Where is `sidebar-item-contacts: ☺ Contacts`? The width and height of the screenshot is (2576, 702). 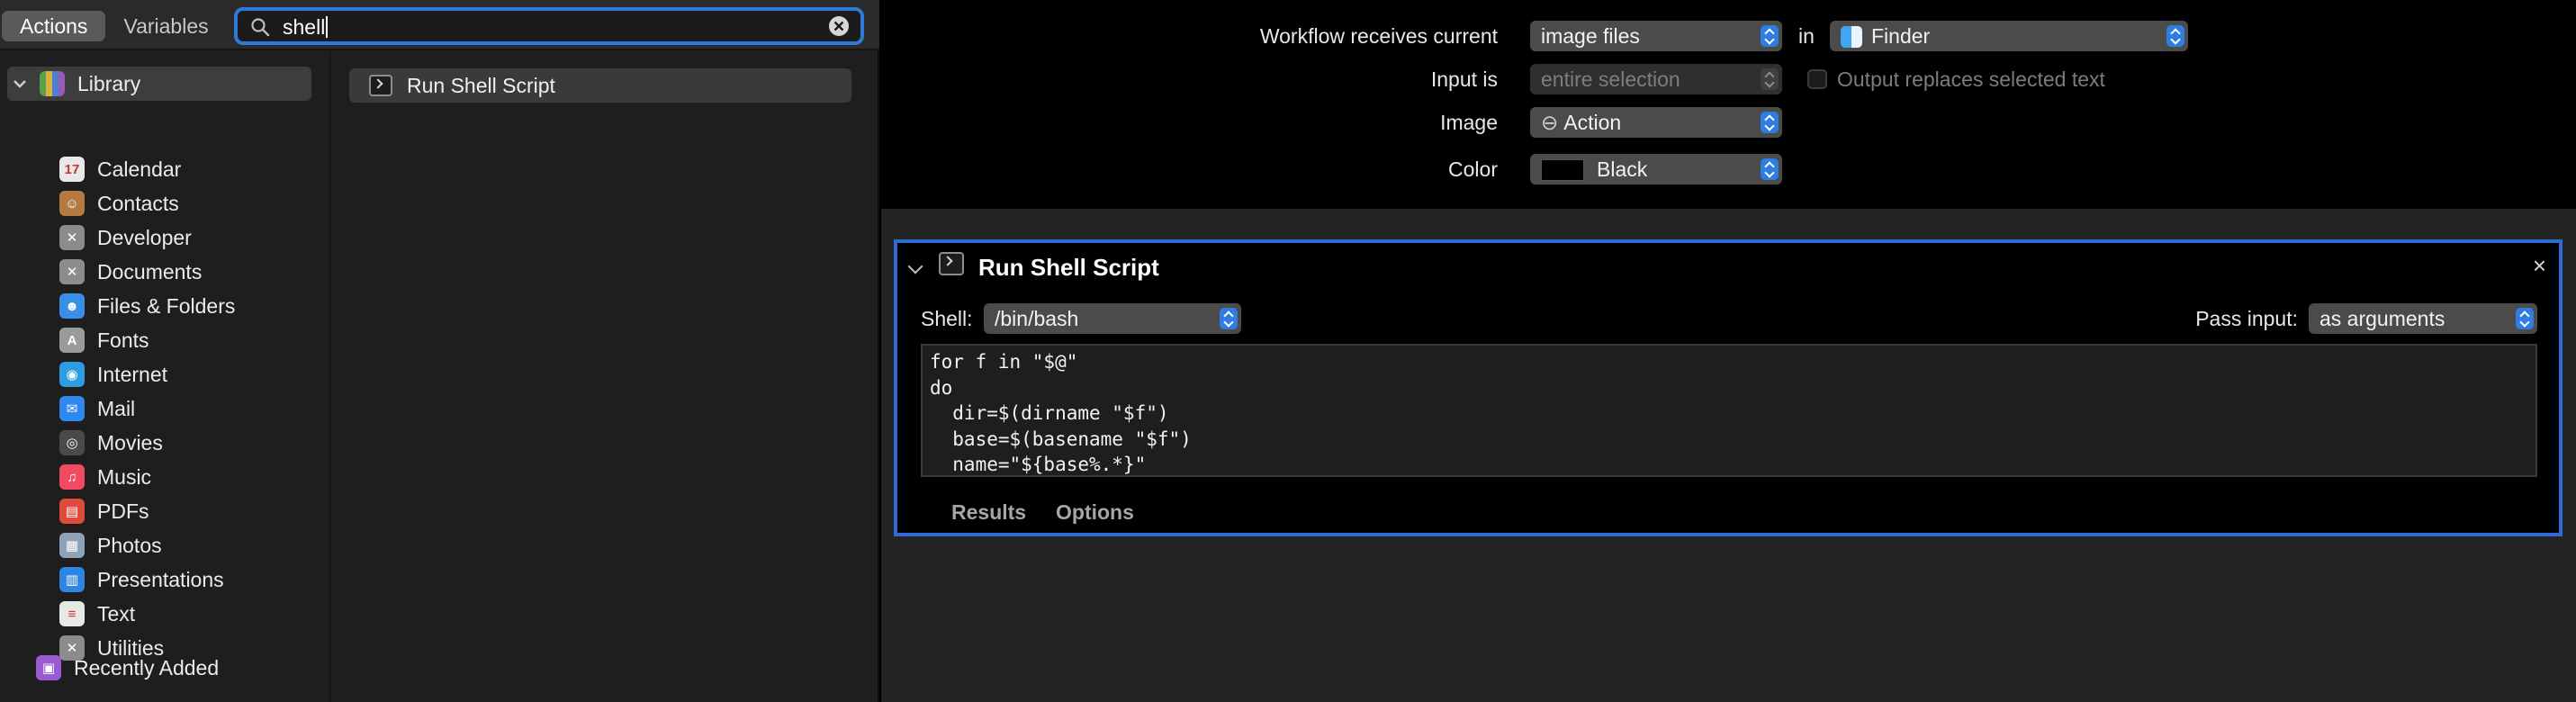
sidebar-item-contacts: ☺ Contacts is located at coordinates (119, 203).